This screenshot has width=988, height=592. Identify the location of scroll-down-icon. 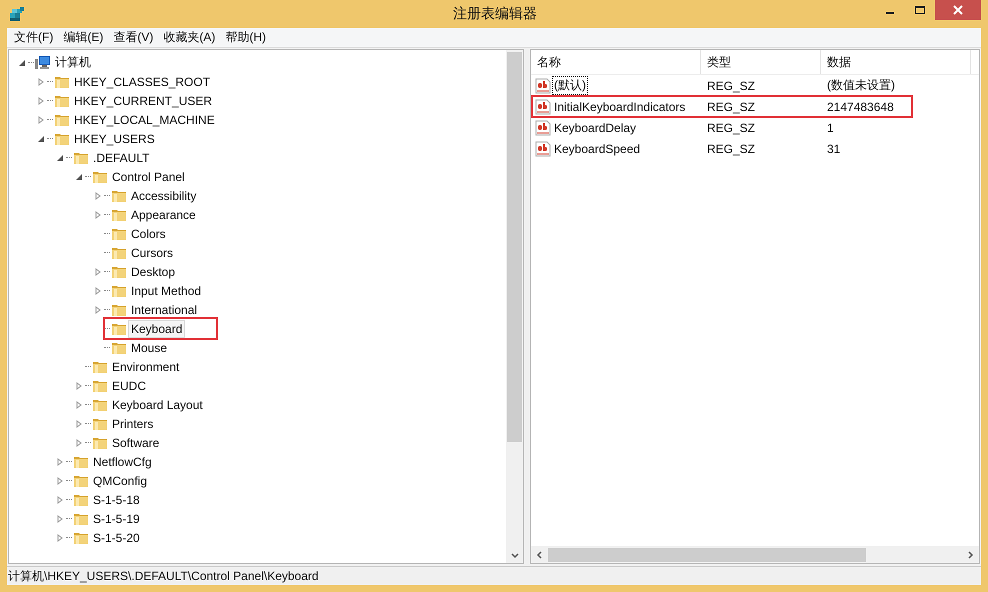
(514, 556).